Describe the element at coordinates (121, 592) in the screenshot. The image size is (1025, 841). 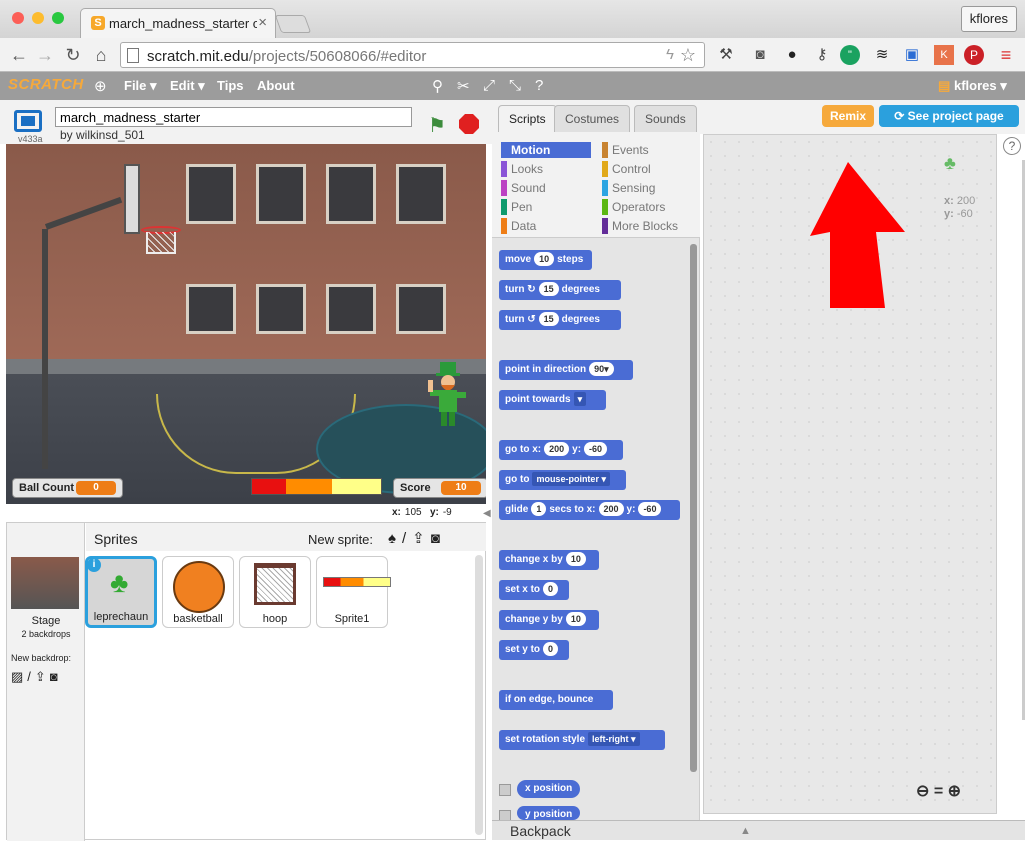
I see `sprite-tile-leprechaun: i ♣ leprechaun` at that location.